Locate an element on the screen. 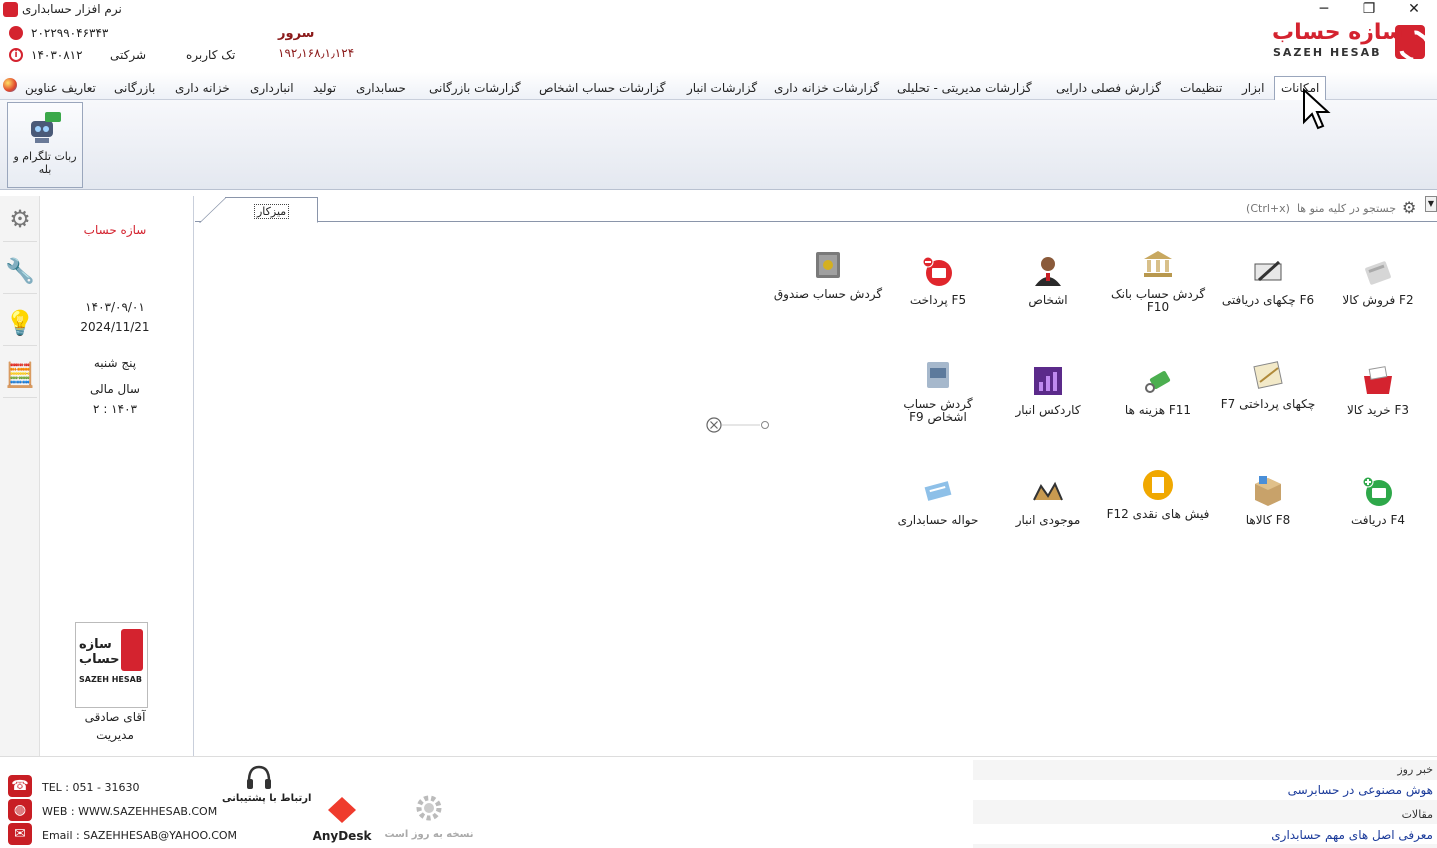  phone-icon: ☎ is located at coordinates (20, 786).